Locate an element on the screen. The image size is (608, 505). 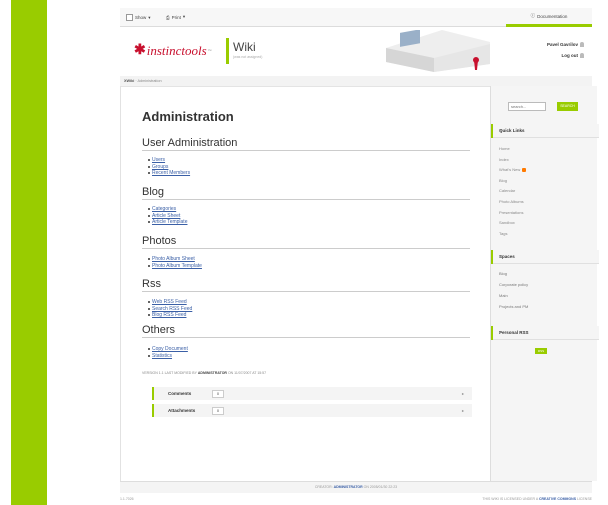
show-menu-button: Show ▾ is located at coordinates (138, 17).